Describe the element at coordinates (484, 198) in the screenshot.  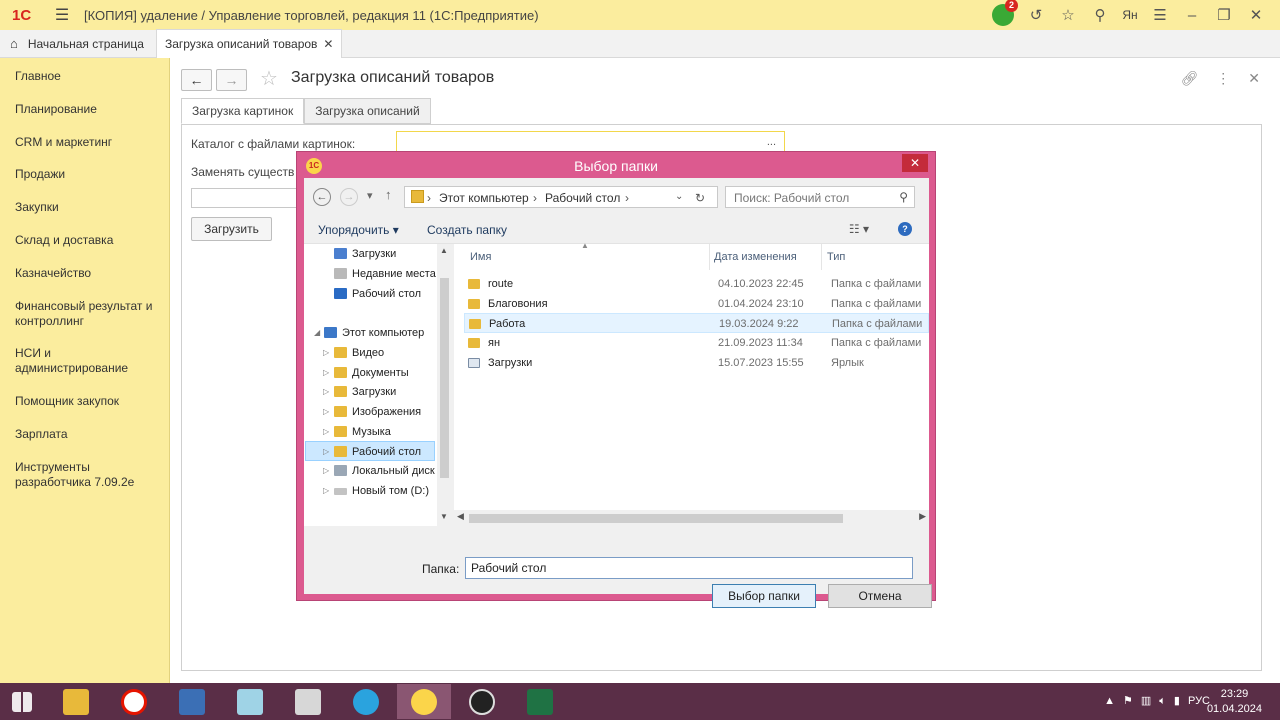
I see `breadcrumb-computer: Этот компьютер` at that location.